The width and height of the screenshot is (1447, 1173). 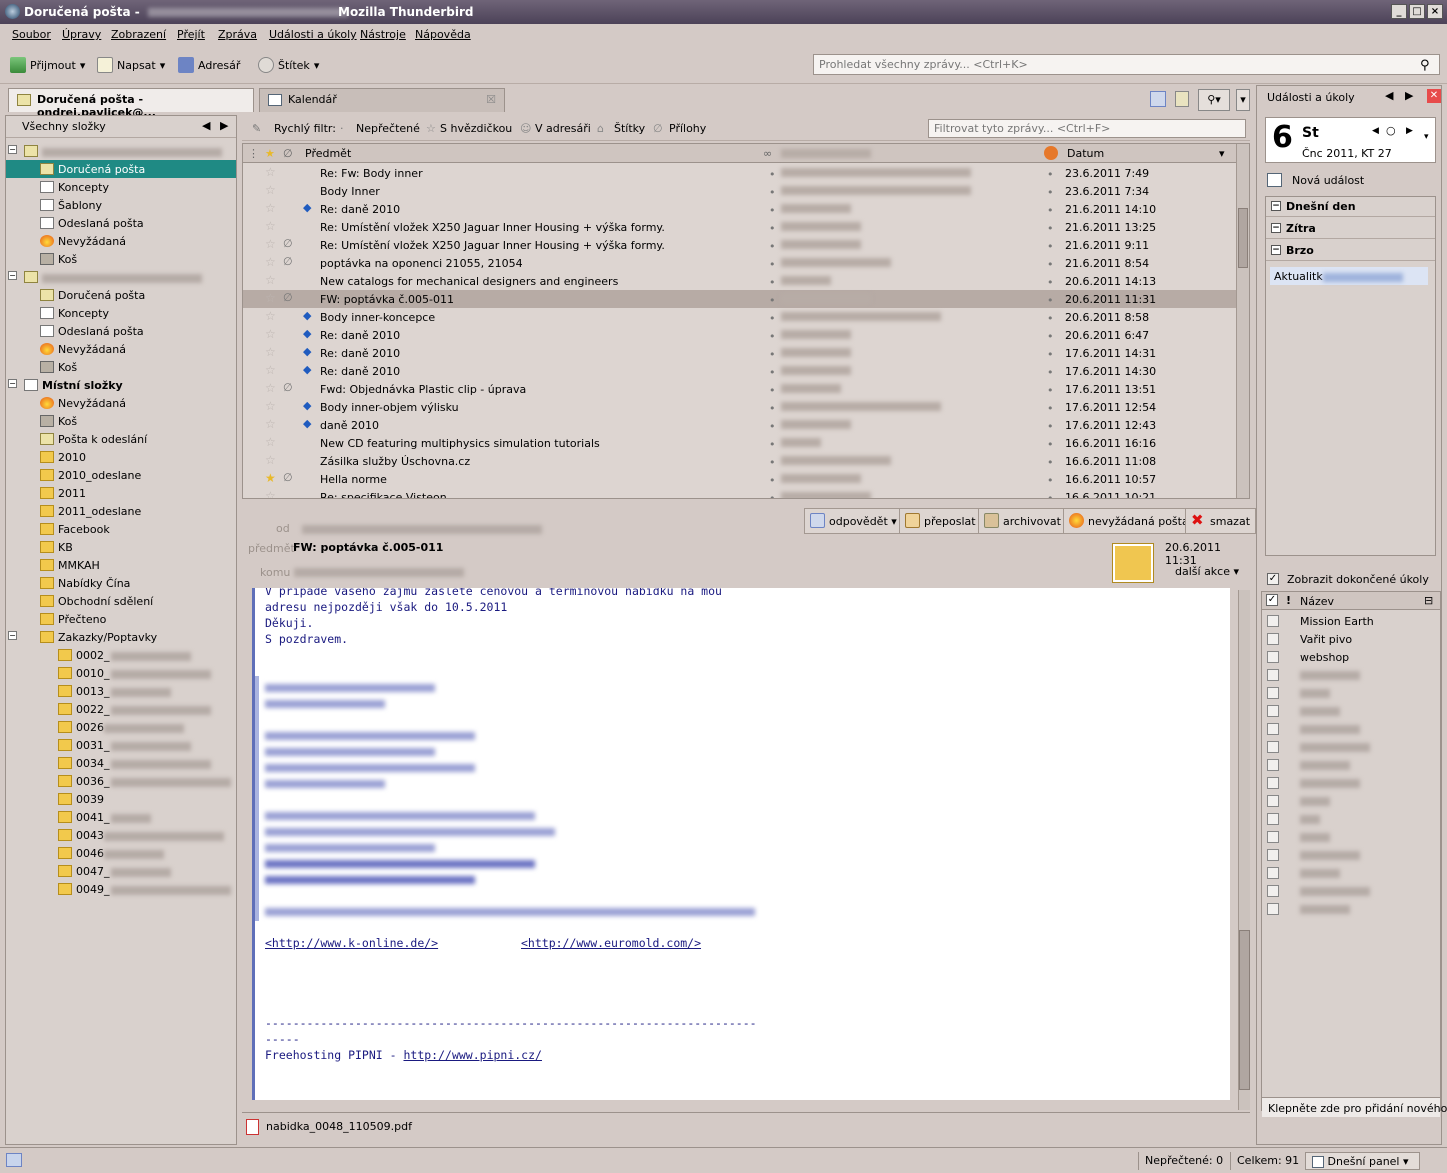 I want to click on maximize-button: □, so click(x=1417, y=11).